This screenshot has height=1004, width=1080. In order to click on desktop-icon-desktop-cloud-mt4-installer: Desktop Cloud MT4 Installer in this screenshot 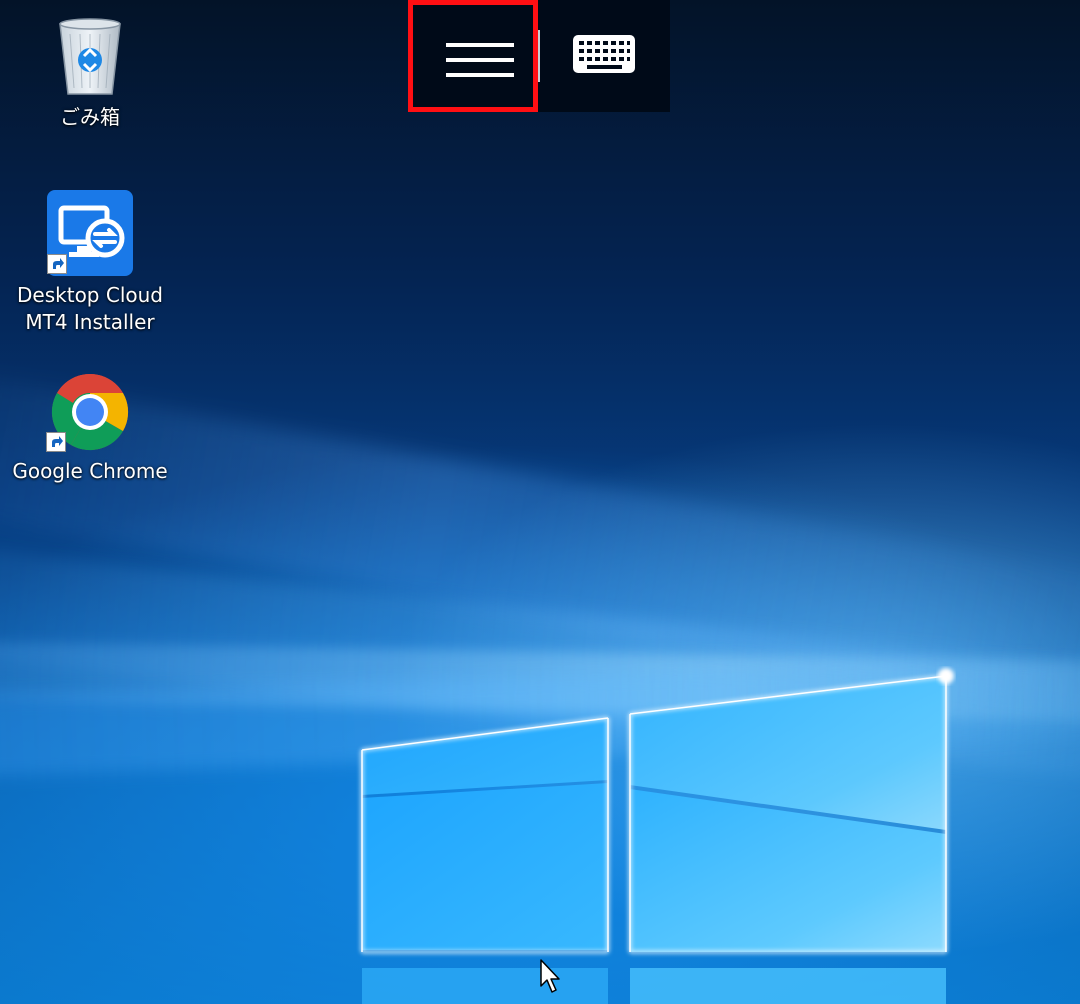, I will do `click(90, 263)`.